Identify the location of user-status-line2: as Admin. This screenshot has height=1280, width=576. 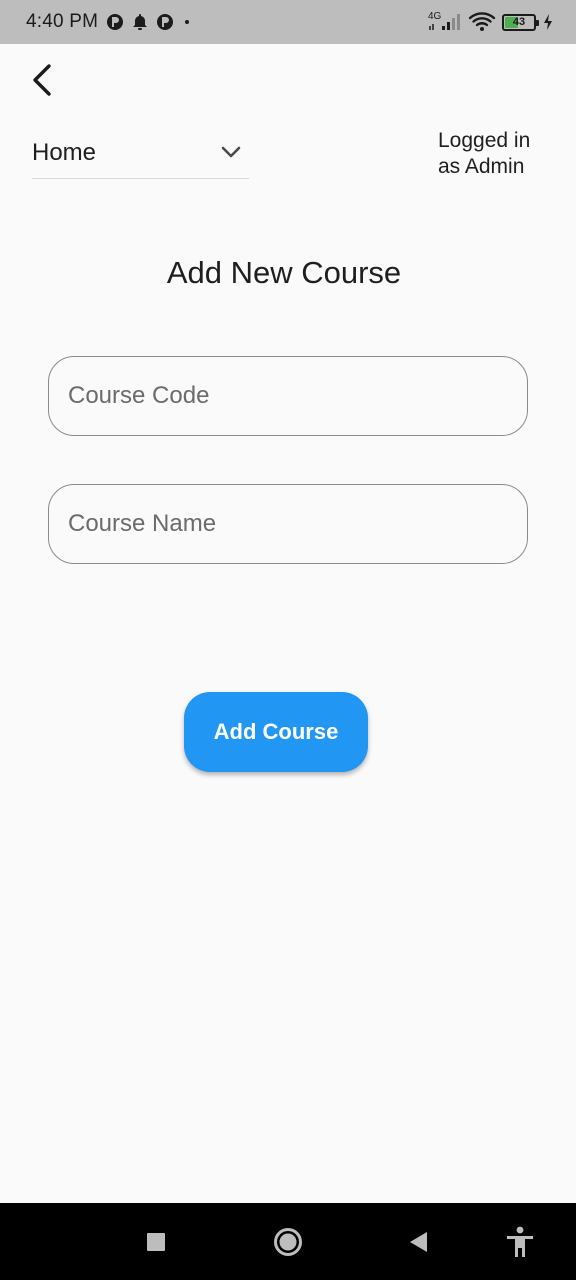
(481, 166).